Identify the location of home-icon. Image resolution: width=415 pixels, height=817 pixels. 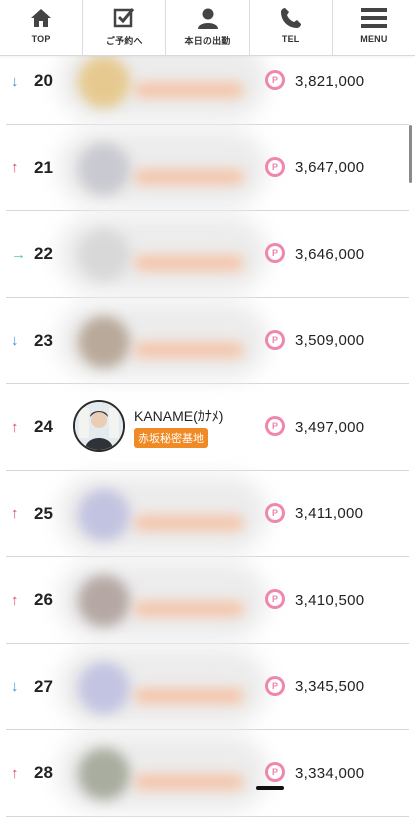
(41, 18).